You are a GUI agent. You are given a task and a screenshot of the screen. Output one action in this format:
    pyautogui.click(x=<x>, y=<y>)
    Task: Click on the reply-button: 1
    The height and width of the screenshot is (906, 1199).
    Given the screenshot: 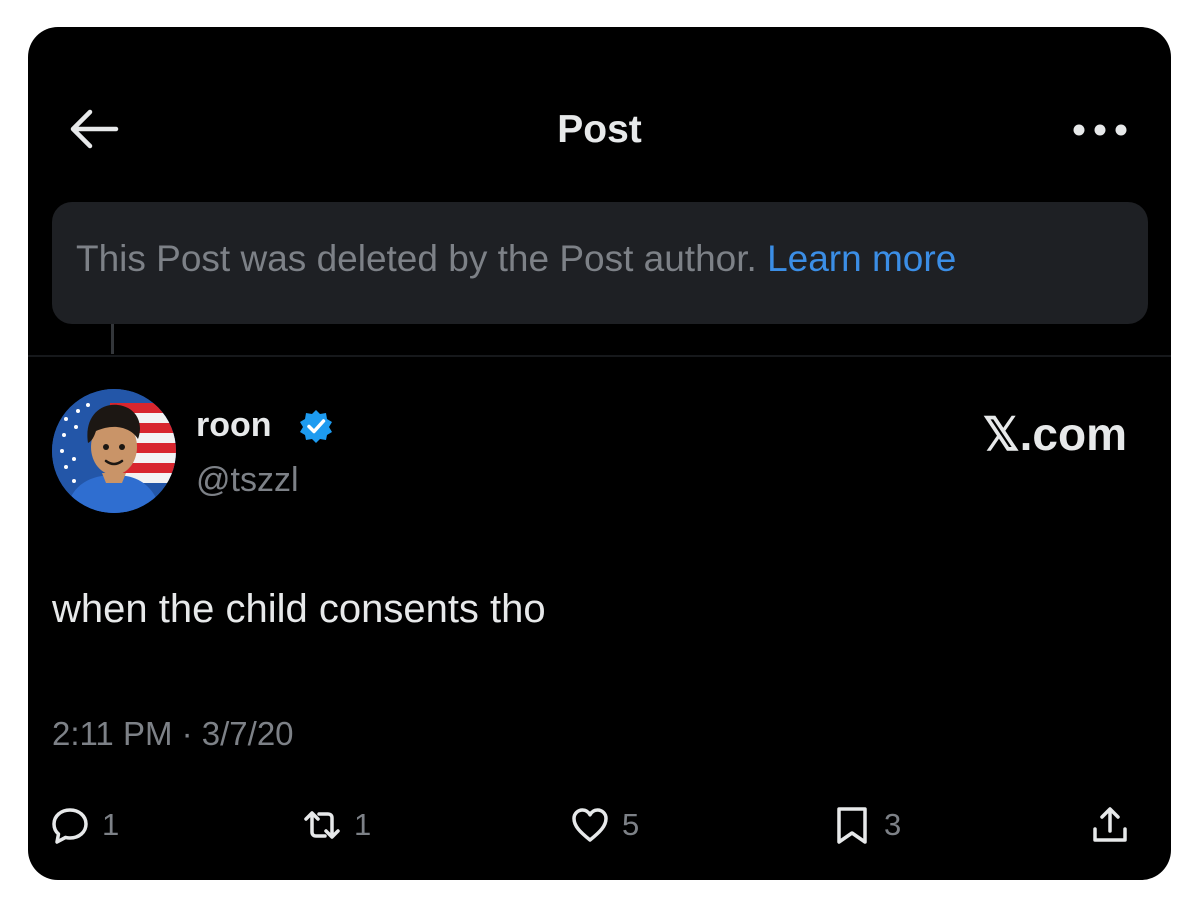 What is the action you would take?
    pyautogui.click(x=84, y=825)
    